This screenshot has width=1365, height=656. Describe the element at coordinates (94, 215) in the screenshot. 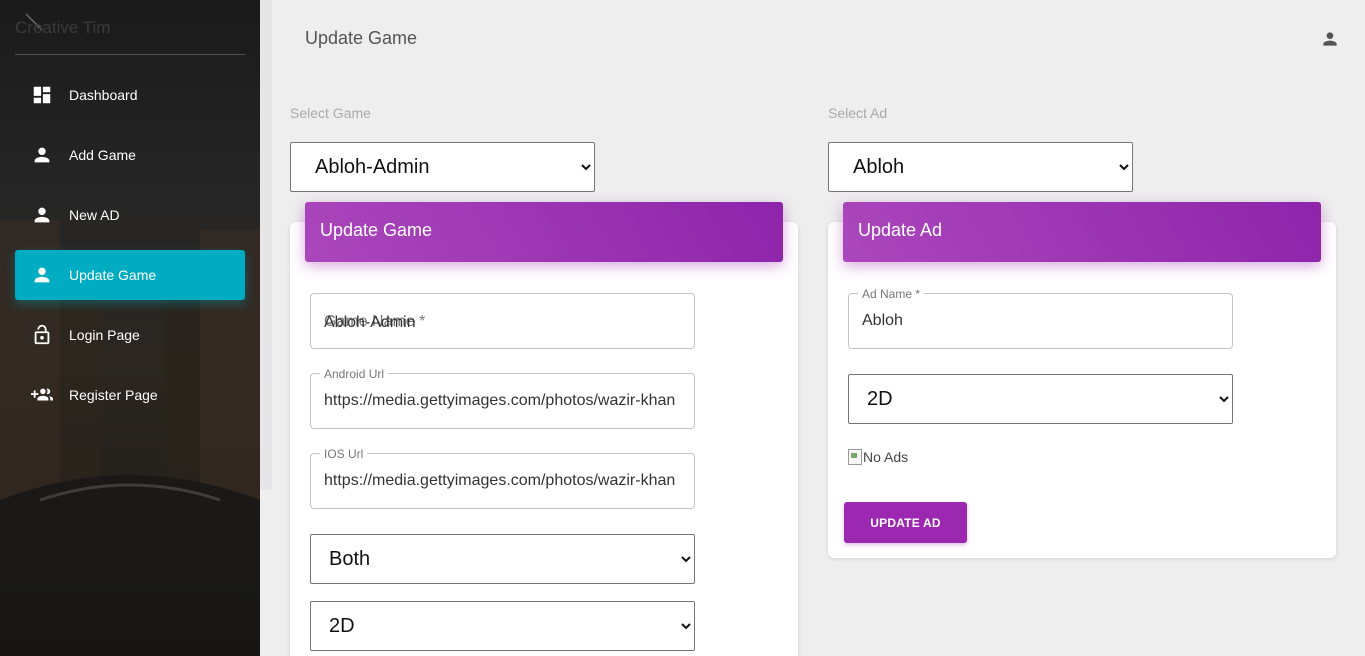

I see `sidebar-item-label: New AD` at that location.